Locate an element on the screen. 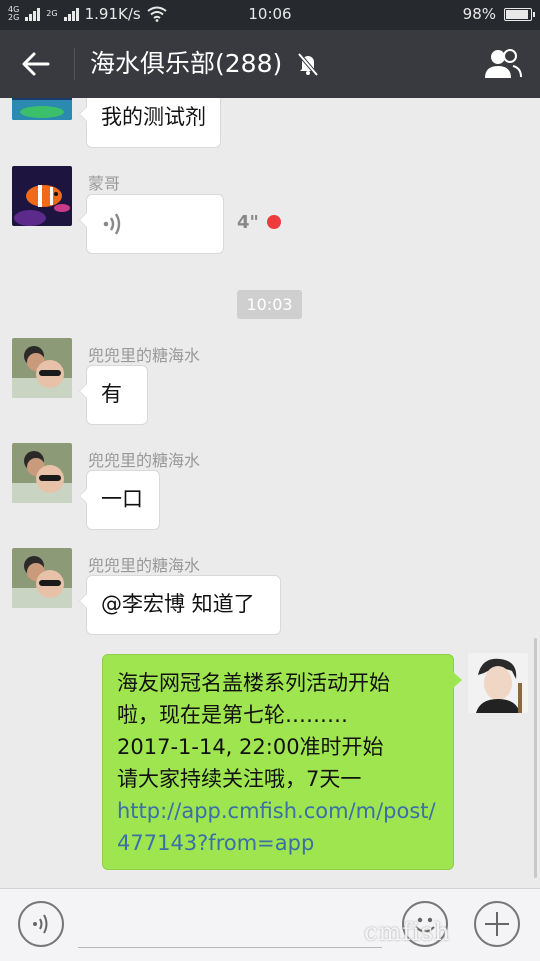 This screenshot has width=540, height=961. group-members-button is located at coordinates (503, 64).